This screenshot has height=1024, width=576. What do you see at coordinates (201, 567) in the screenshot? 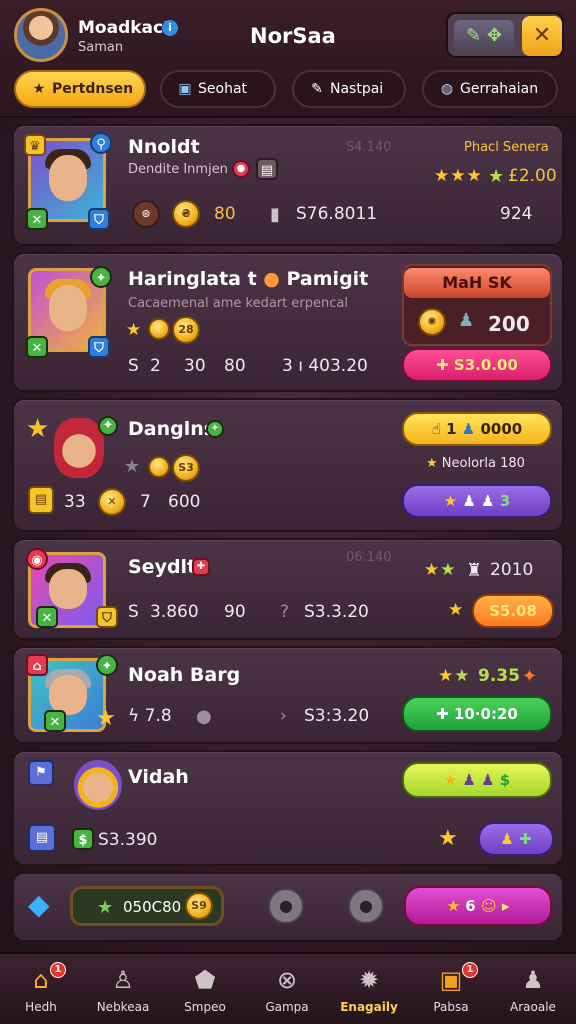
I see `gift-icon: ✚` at bounding box center [201, 567].